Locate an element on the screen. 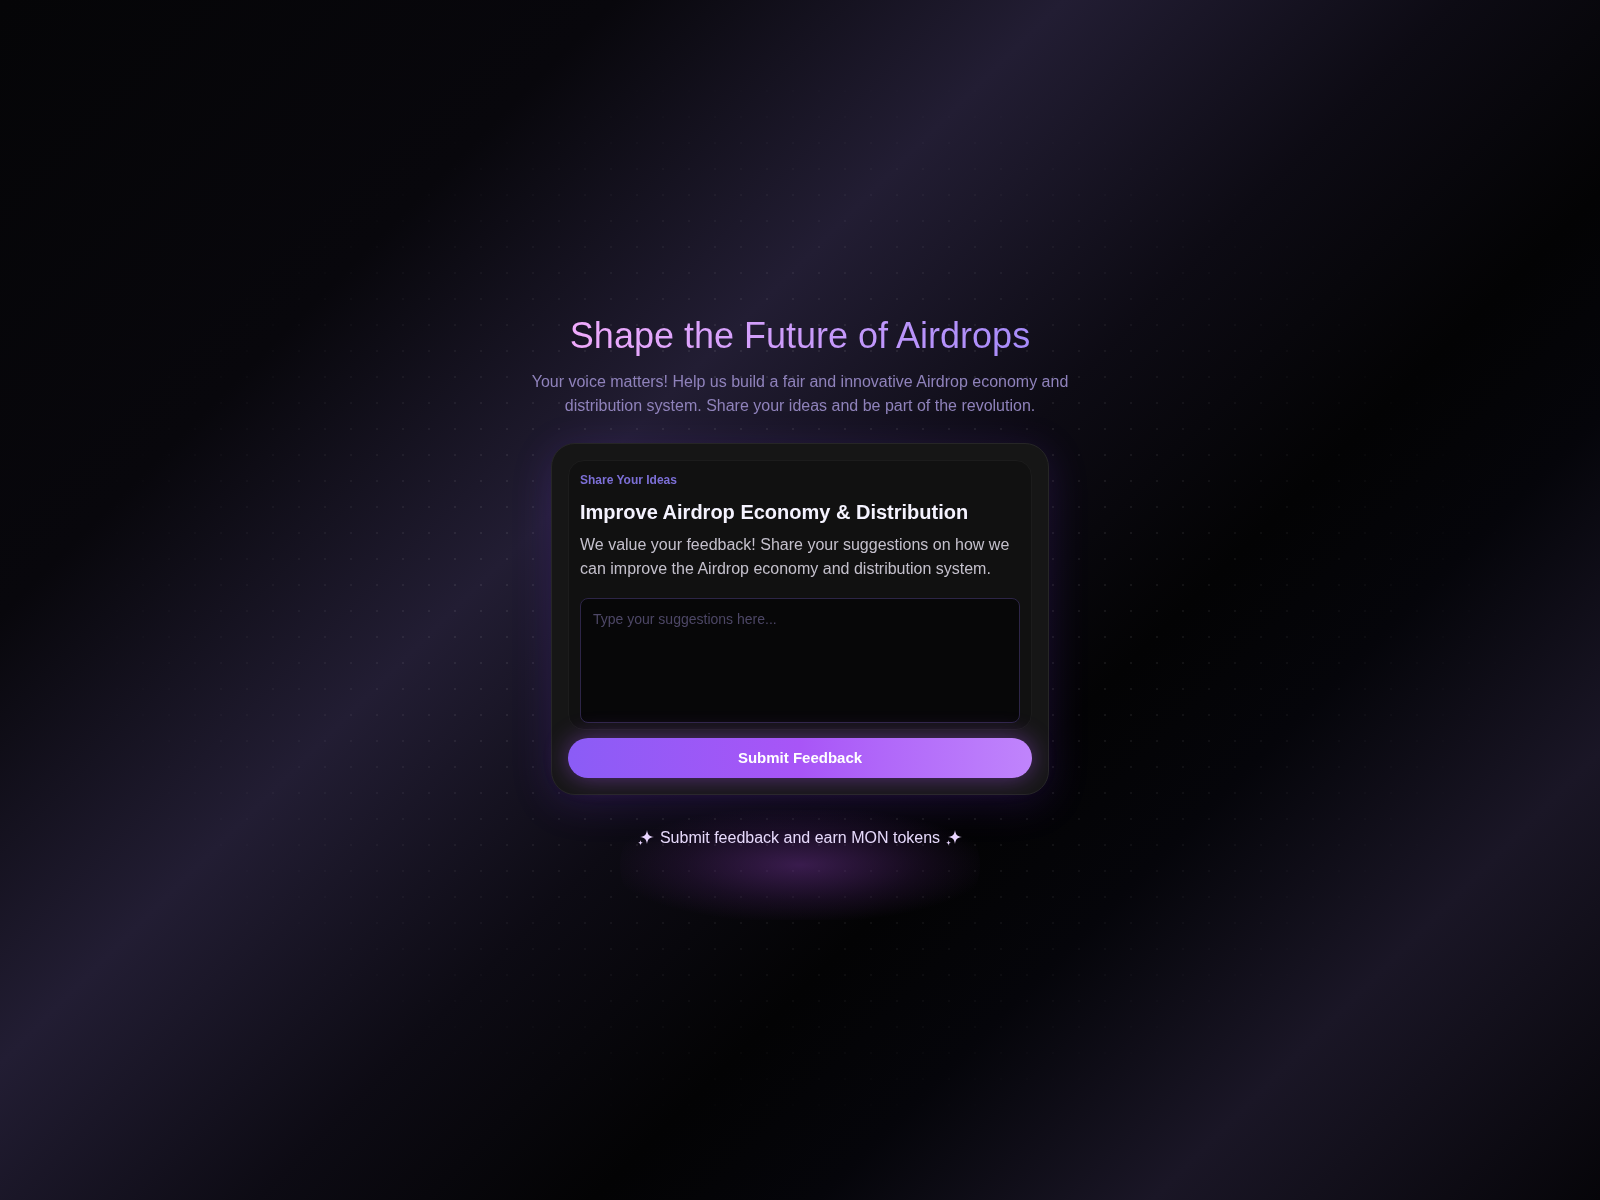 The height and width of the screenshot is (1200, 1600). card-description: We value your feedback! Share your suggestions on how we can improve the Airdrop economy and distribution system. is located at coordinates (795, 557).